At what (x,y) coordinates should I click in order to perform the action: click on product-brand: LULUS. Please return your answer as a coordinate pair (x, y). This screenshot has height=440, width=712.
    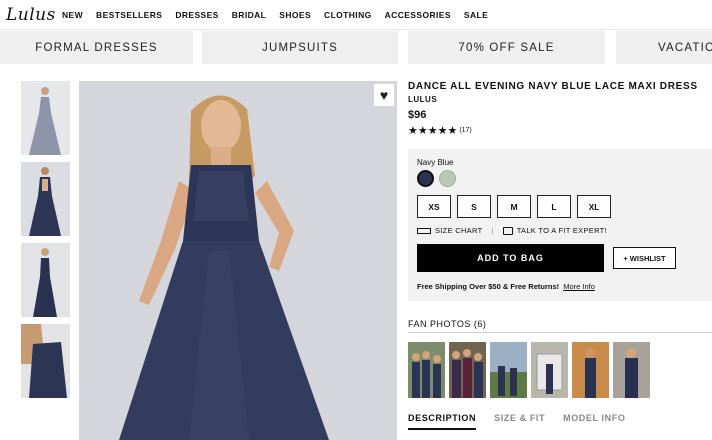
    Looking at the image, I should click on (560, 99).